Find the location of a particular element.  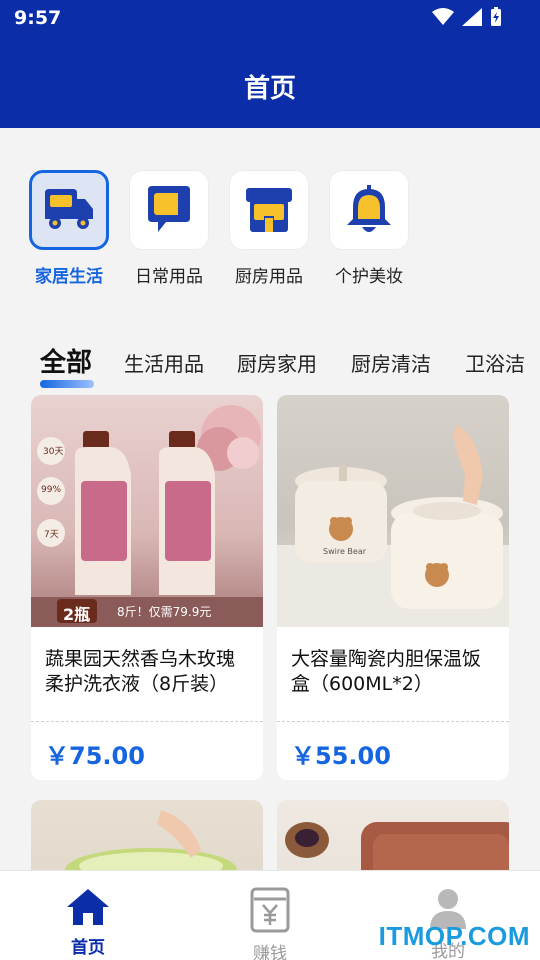

category-item-kitchen-goods: 厨房用品 is located at coordinates (269, 230).